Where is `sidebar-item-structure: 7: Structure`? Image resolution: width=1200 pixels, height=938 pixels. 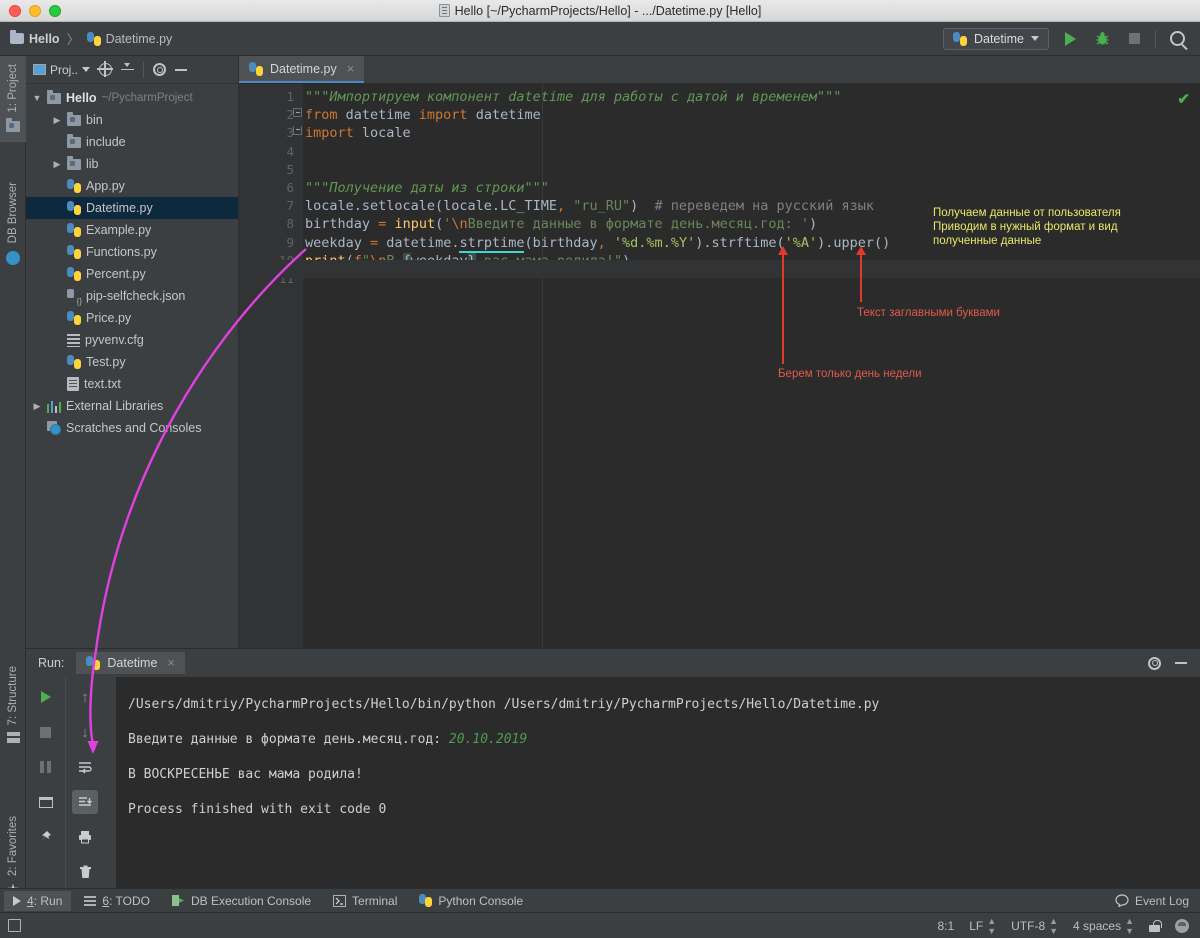 sidebar-item-structure: 7: Structure is located at coordinates (13, 705).